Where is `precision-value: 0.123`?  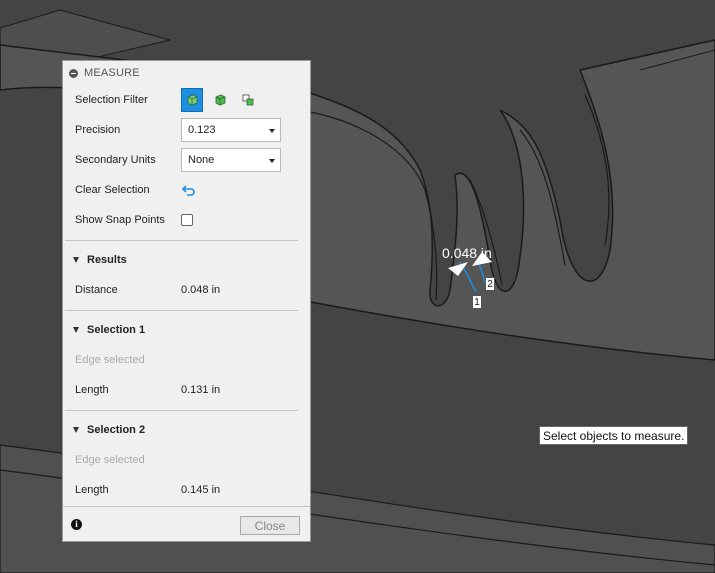 precision-value: 0.123 is located at coordinates (202, 130).